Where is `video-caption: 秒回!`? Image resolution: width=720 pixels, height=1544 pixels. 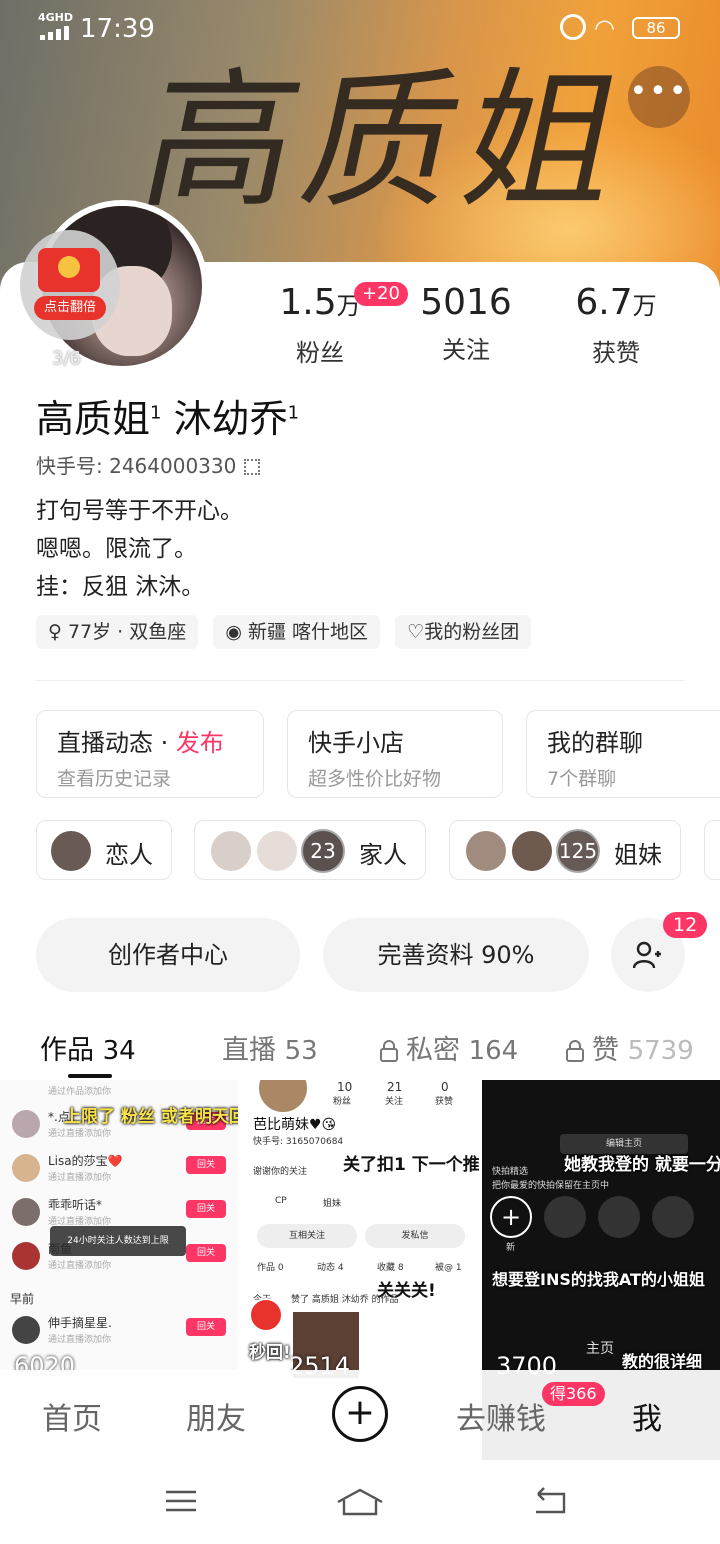
video-caption: 秒回! is located at coordinates (270, 1353).